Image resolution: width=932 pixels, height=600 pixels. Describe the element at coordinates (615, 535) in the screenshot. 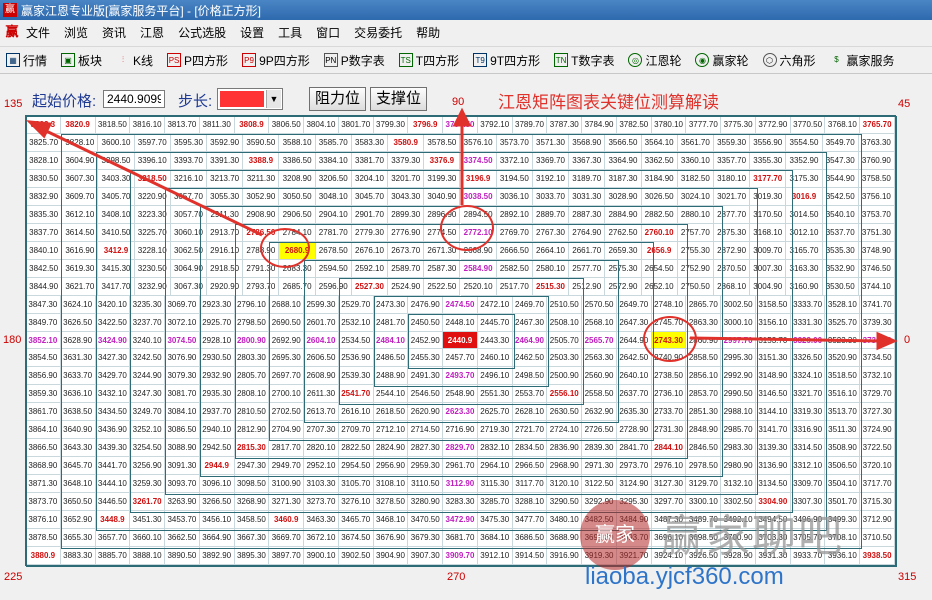

I see `watermark-logo: 赢家` at that location.